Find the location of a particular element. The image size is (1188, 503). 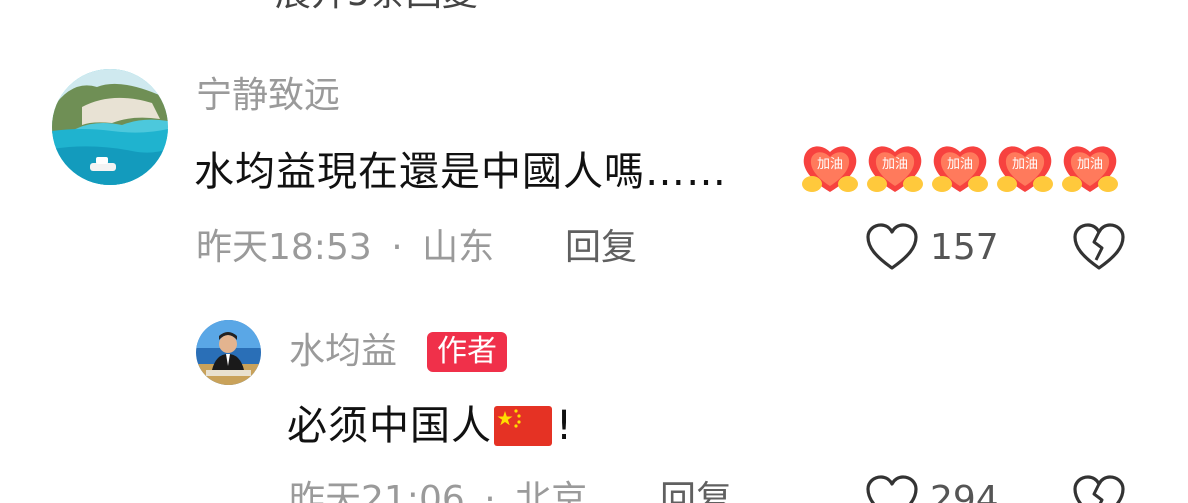

comment-time: 昨天18:53 is located at coordinates (284, 247).